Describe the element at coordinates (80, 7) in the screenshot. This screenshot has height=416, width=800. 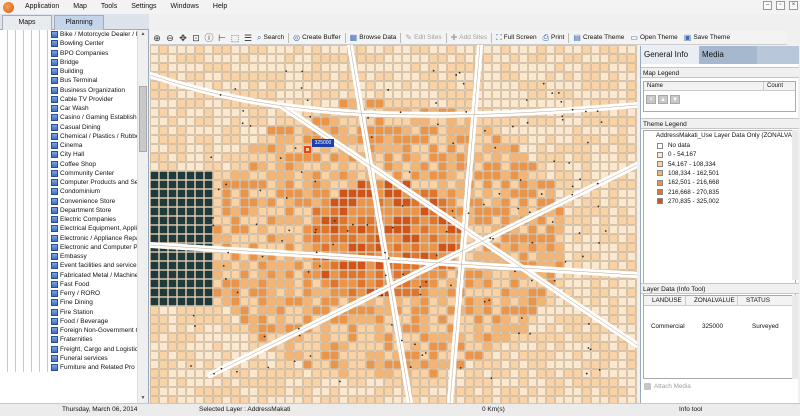
I see `menu-map: Map` at that location.